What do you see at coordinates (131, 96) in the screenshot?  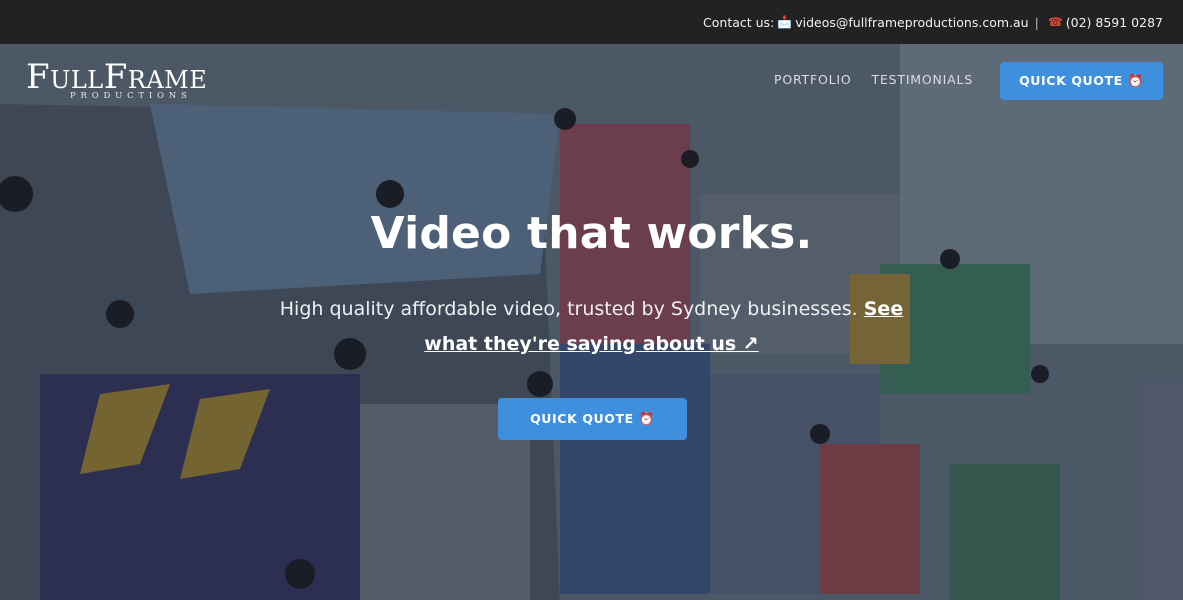 I see `logo-subtext: PRODUCTIONS` at bounding box center [131, 96].